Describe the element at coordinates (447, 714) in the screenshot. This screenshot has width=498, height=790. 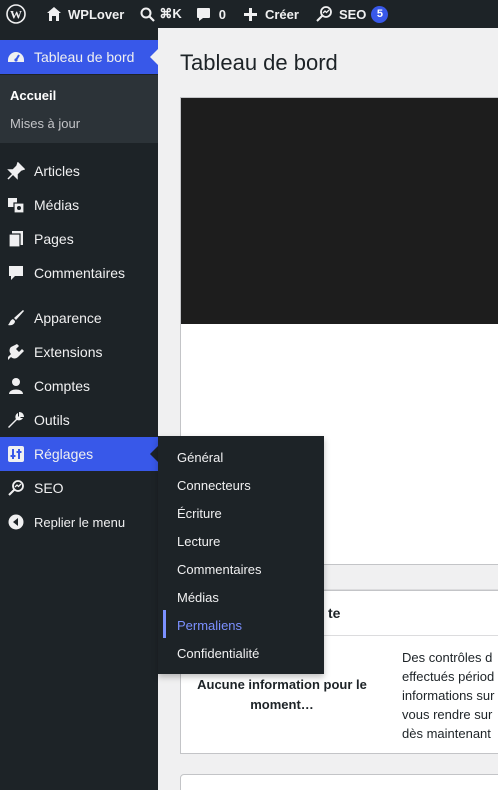
I see `site-health-description-line: vous rendre sur` at that location.